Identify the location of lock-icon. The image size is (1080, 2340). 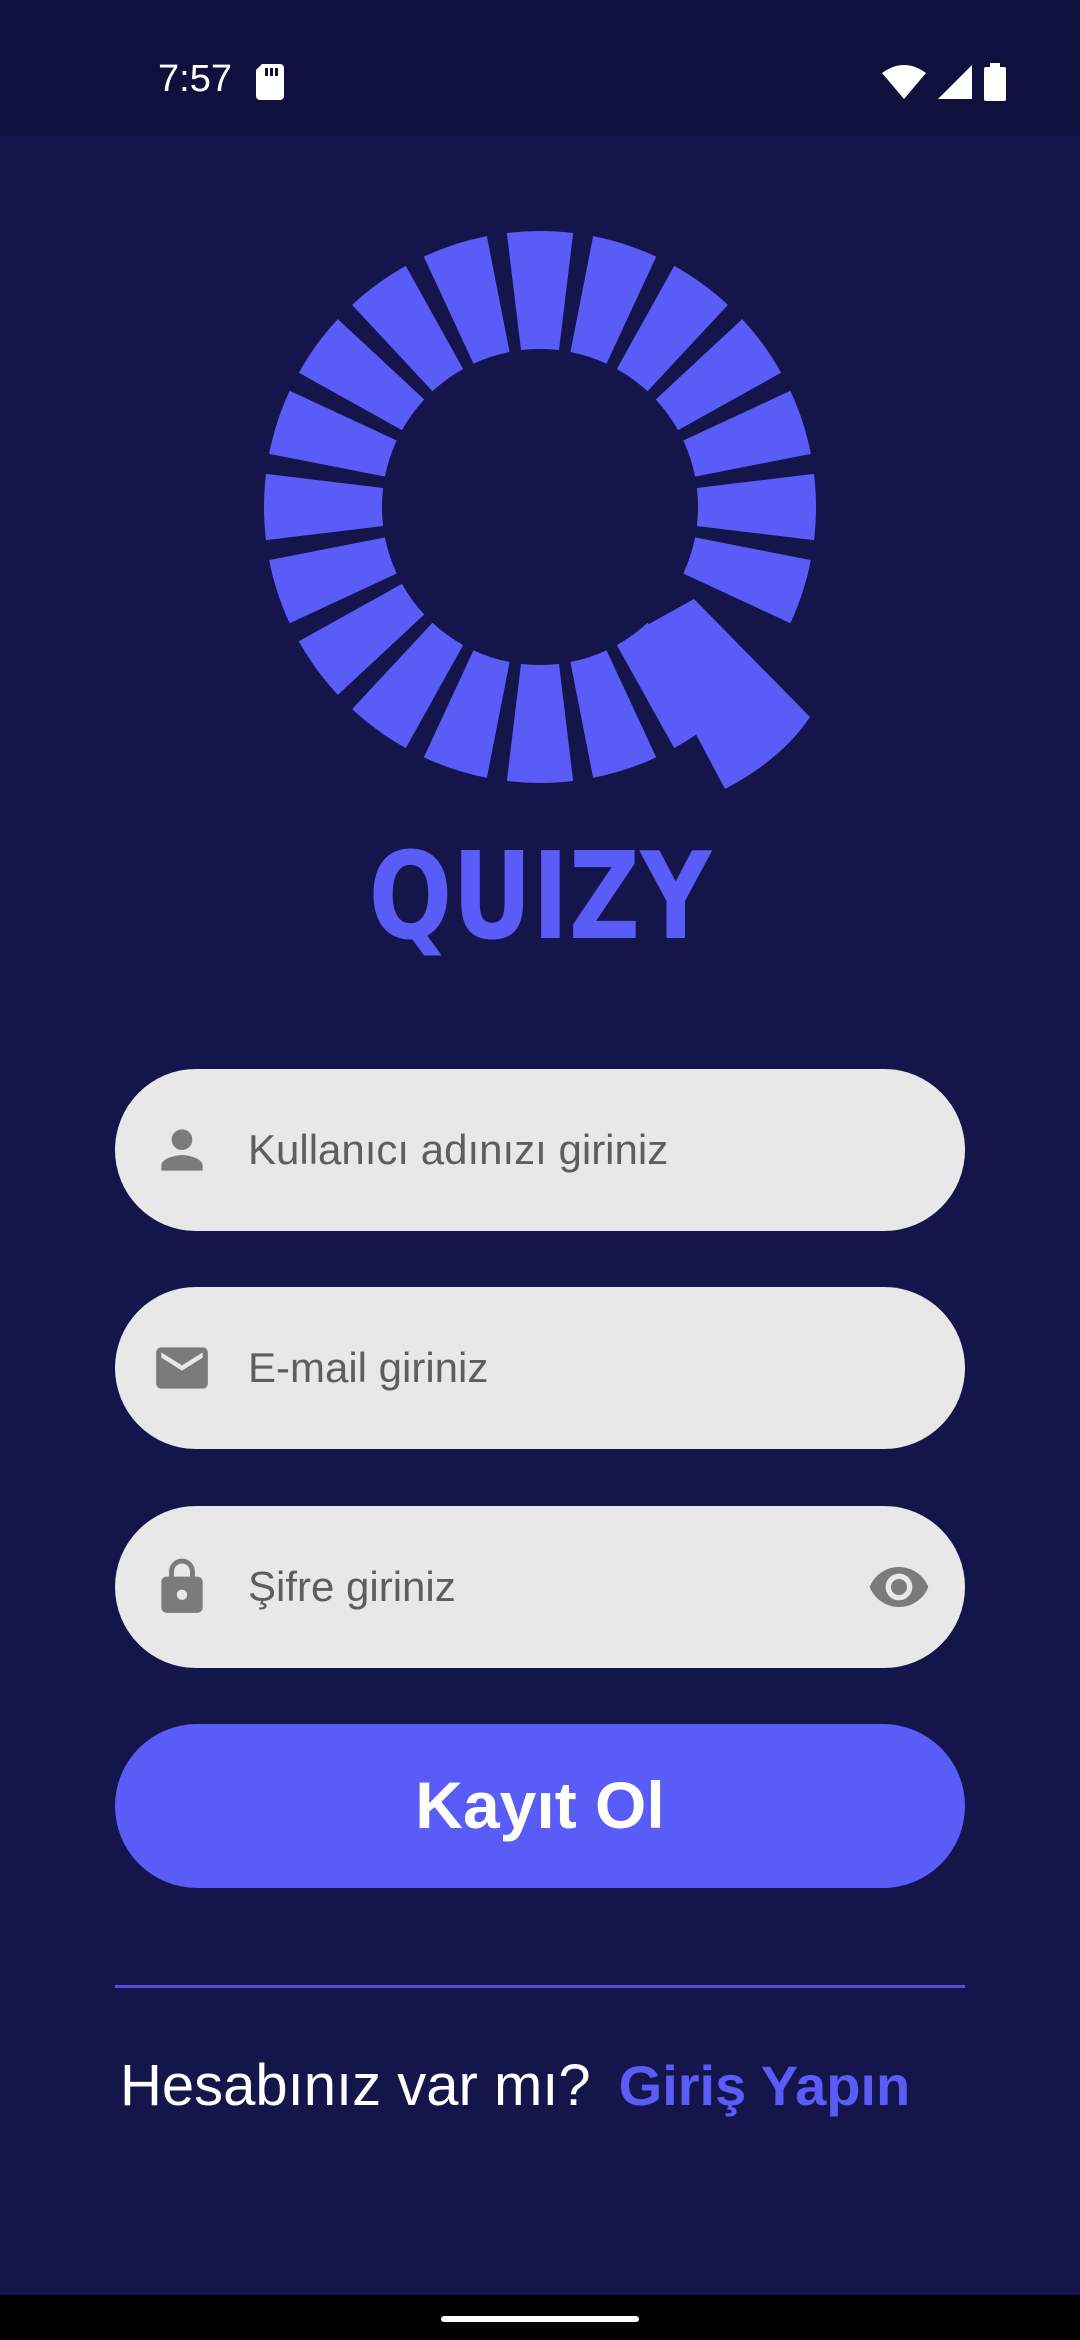
(182, 1585).